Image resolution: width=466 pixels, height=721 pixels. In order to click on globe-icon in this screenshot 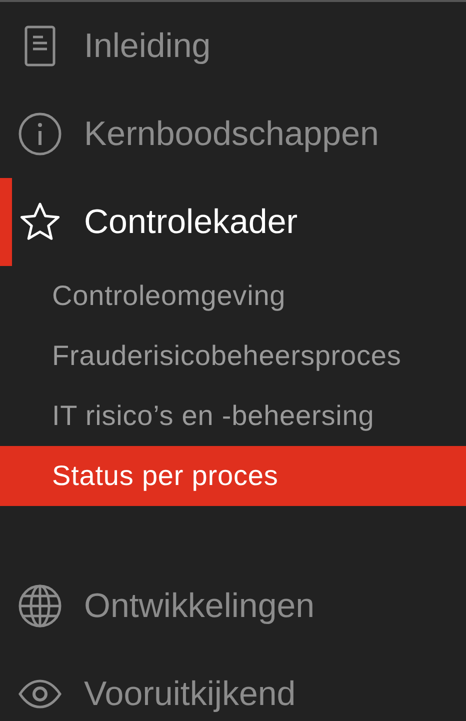, I will do `click(40, 606)`.